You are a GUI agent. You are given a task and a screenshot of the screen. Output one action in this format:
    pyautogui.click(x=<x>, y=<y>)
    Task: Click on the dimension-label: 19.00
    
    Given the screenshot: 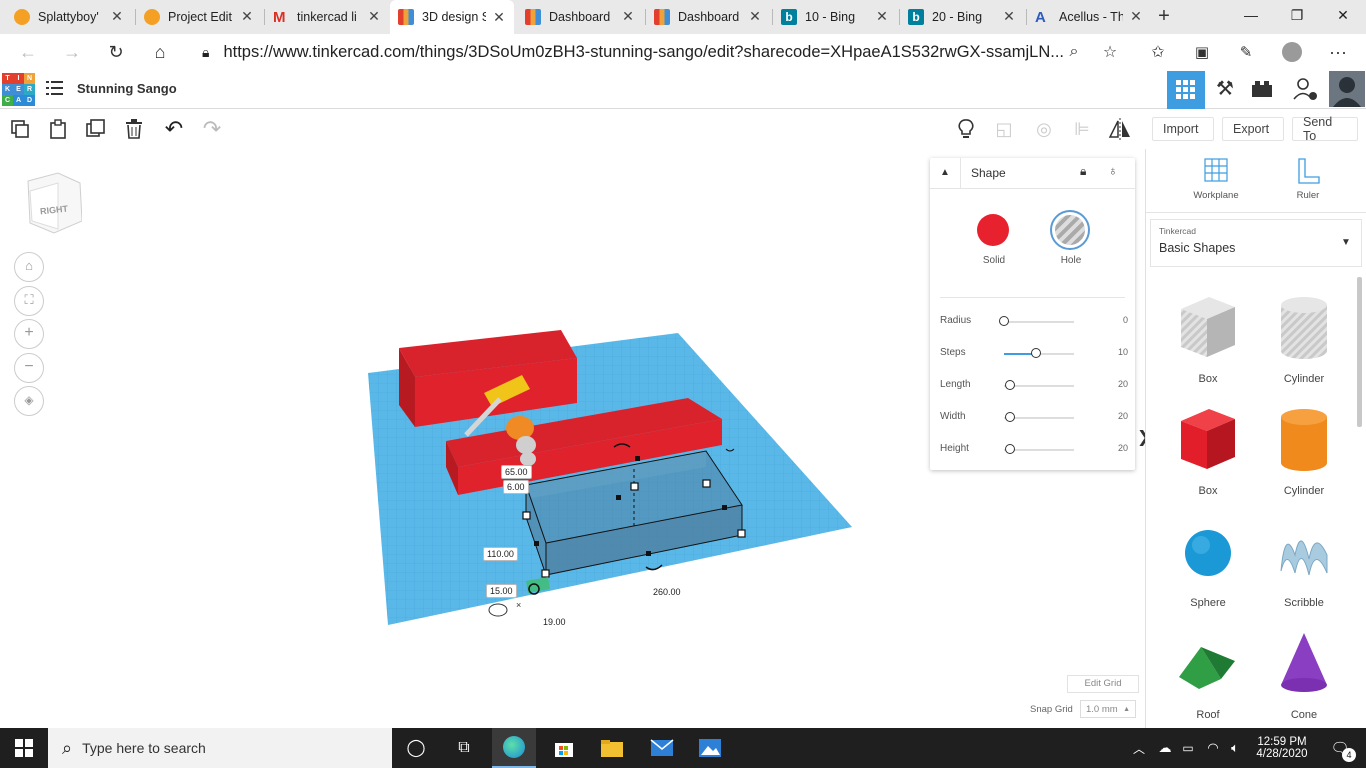 What is the action you would take?
    pyautogui.click(x=554, y=622)
    